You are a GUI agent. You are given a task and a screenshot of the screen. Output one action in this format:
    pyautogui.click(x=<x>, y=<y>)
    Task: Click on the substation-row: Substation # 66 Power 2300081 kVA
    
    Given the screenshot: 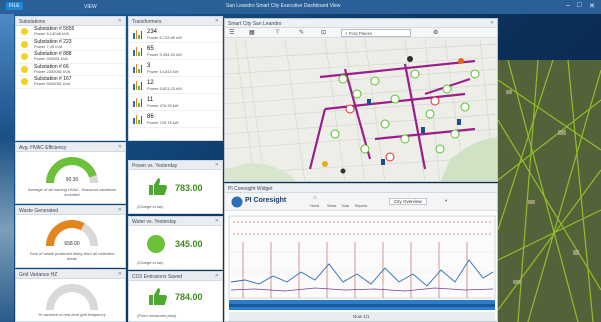 What is the action you would take?
    pyautogui.click(x=70, y=70)
    